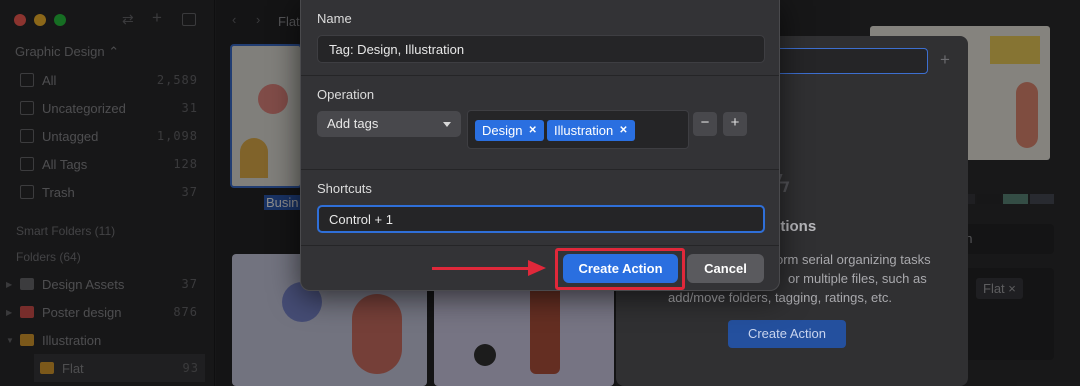 The image size is (1080, 386). Describe the element at coordinates (389, 124) in the screenshot. I see `operation-select: Add tags` at that location.